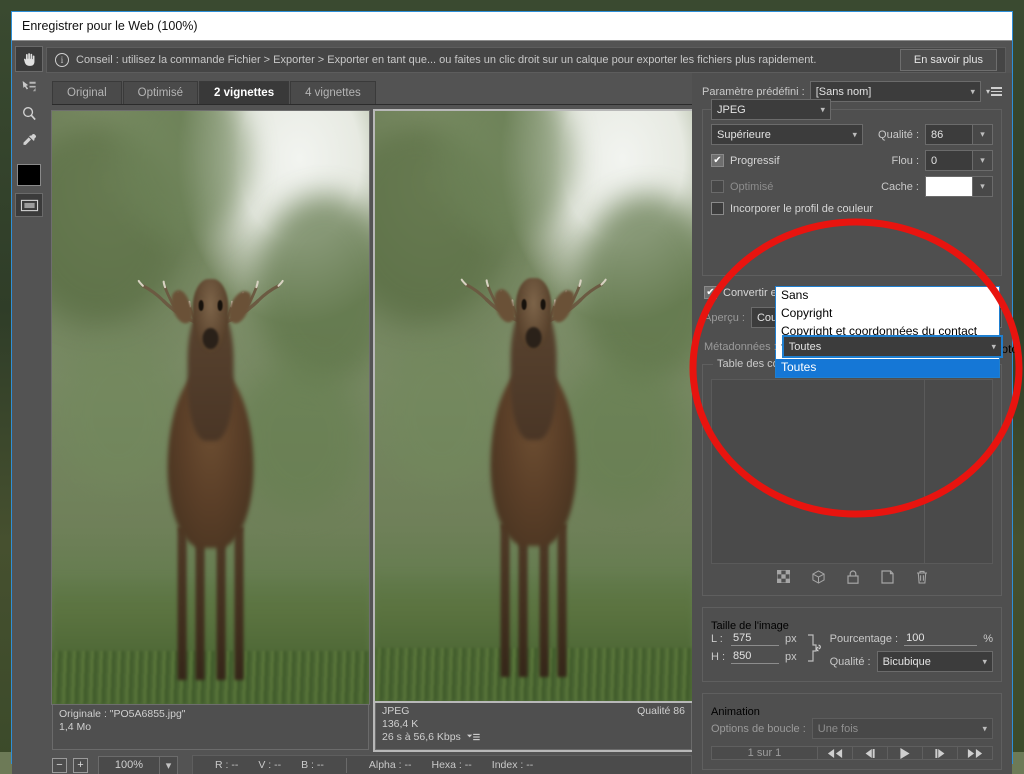 The height and width of the screenshot is (774, 1024). Describe the element at coordinates (864, 639) in the screenshot. I see `percent-label: Pourcentage :` at that location.